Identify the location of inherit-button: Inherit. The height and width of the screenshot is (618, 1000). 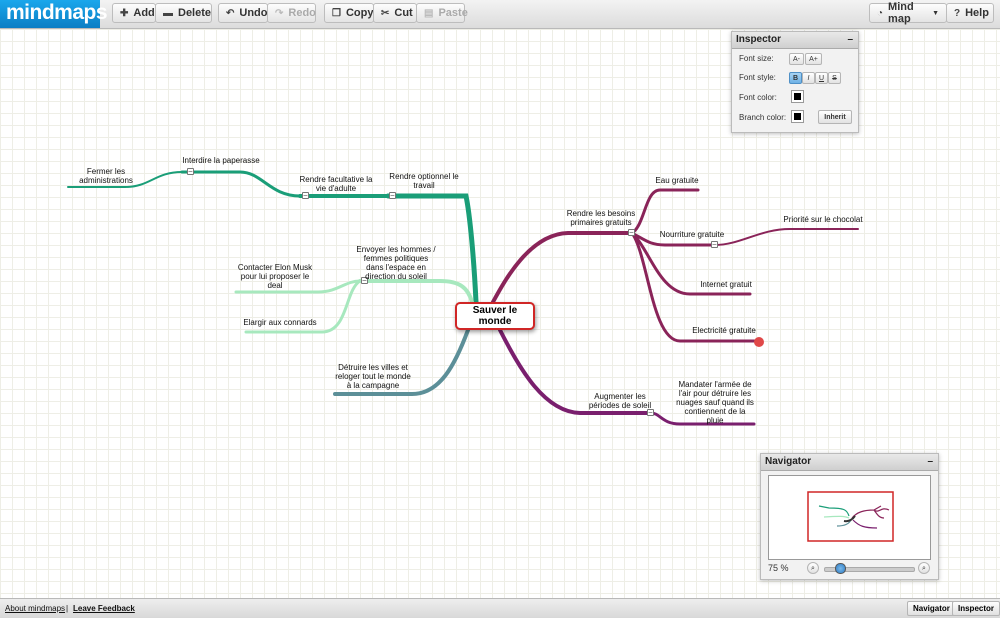
(835, 117).